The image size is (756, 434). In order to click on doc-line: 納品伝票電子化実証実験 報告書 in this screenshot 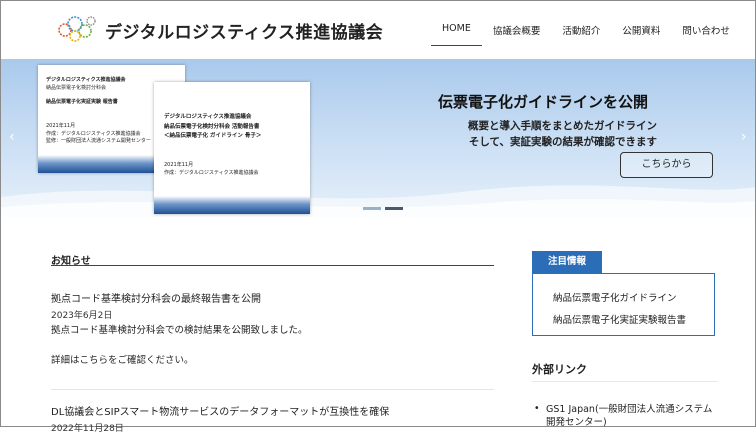, I will do `click(82, 102)`.